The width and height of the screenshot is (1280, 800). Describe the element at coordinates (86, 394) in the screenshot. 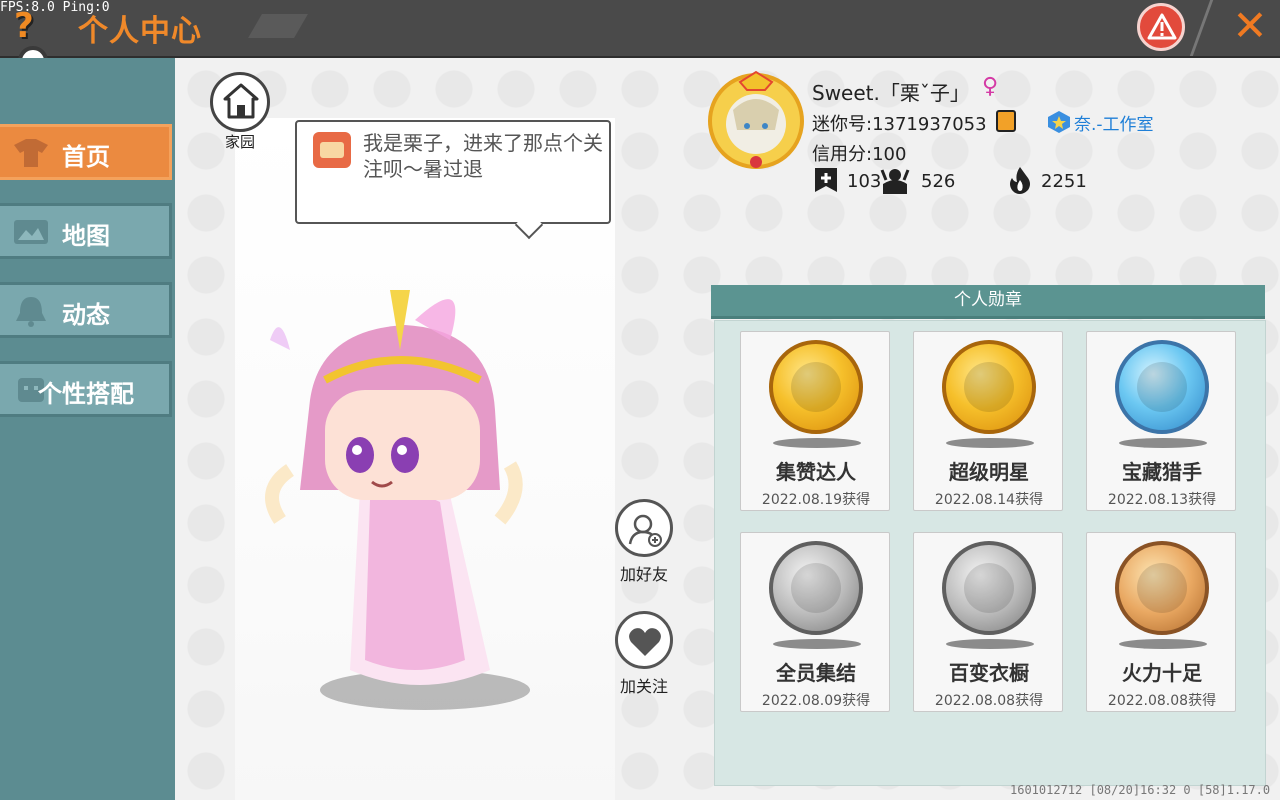

I see `sidebar-item-label: 个性搭配` at that location.